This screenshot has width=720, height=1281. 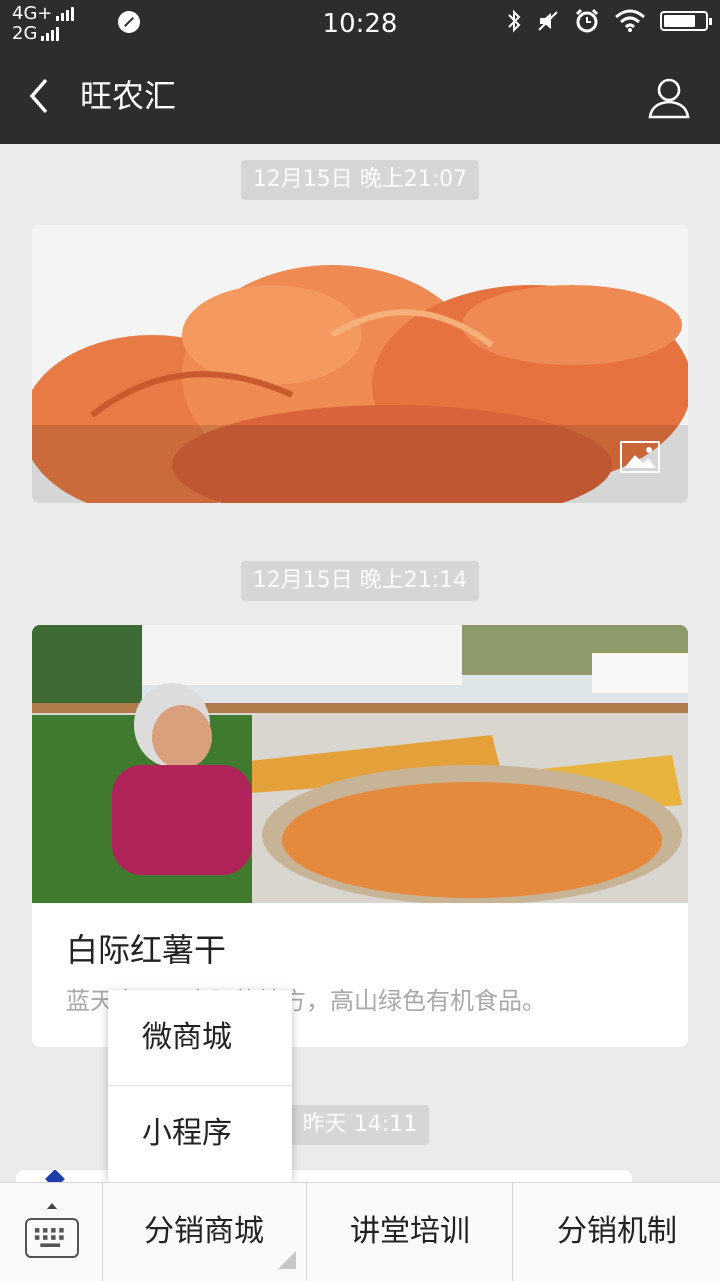 I want to click on image-icon, so click(x=640, y=457).